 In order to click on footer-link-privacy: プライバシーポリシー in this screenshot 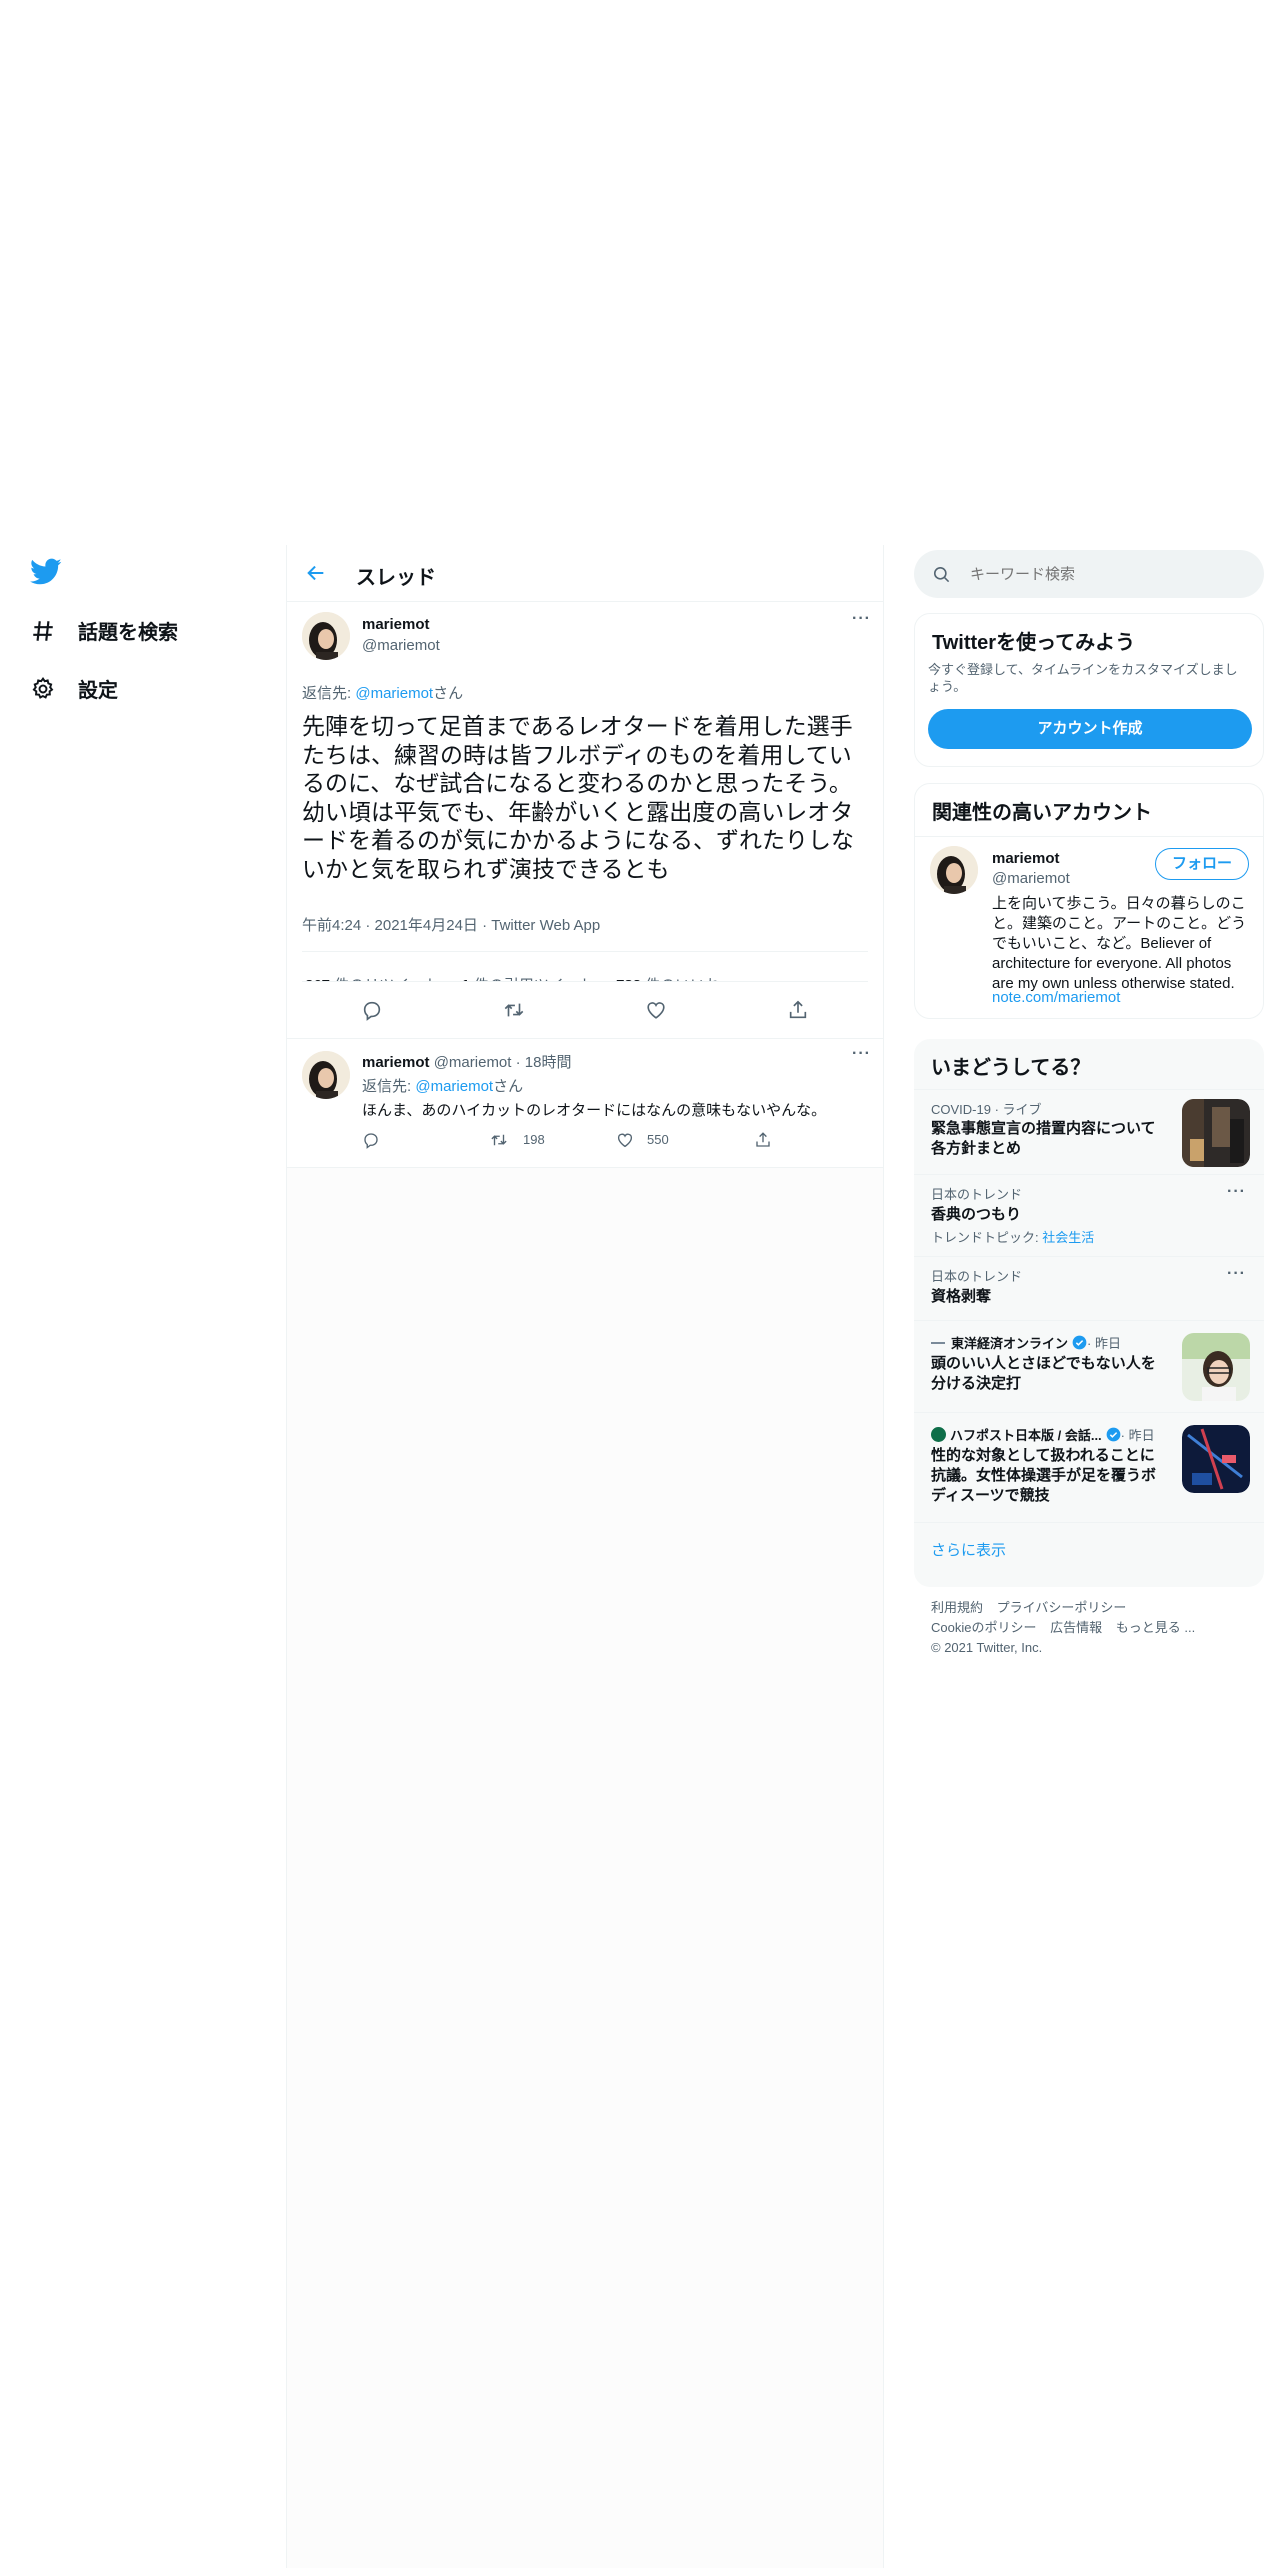, I will do `click(1062, 1607)`.